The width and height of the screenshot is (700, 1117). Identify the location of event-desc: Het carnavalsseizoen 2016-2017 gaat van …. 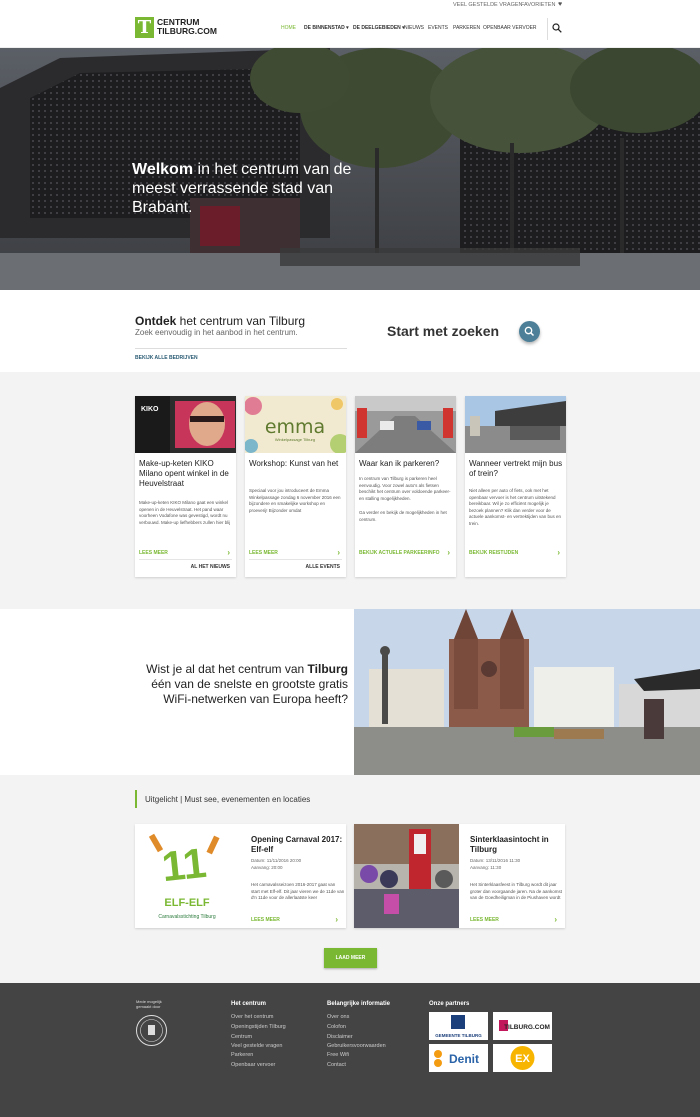
(298, 891).